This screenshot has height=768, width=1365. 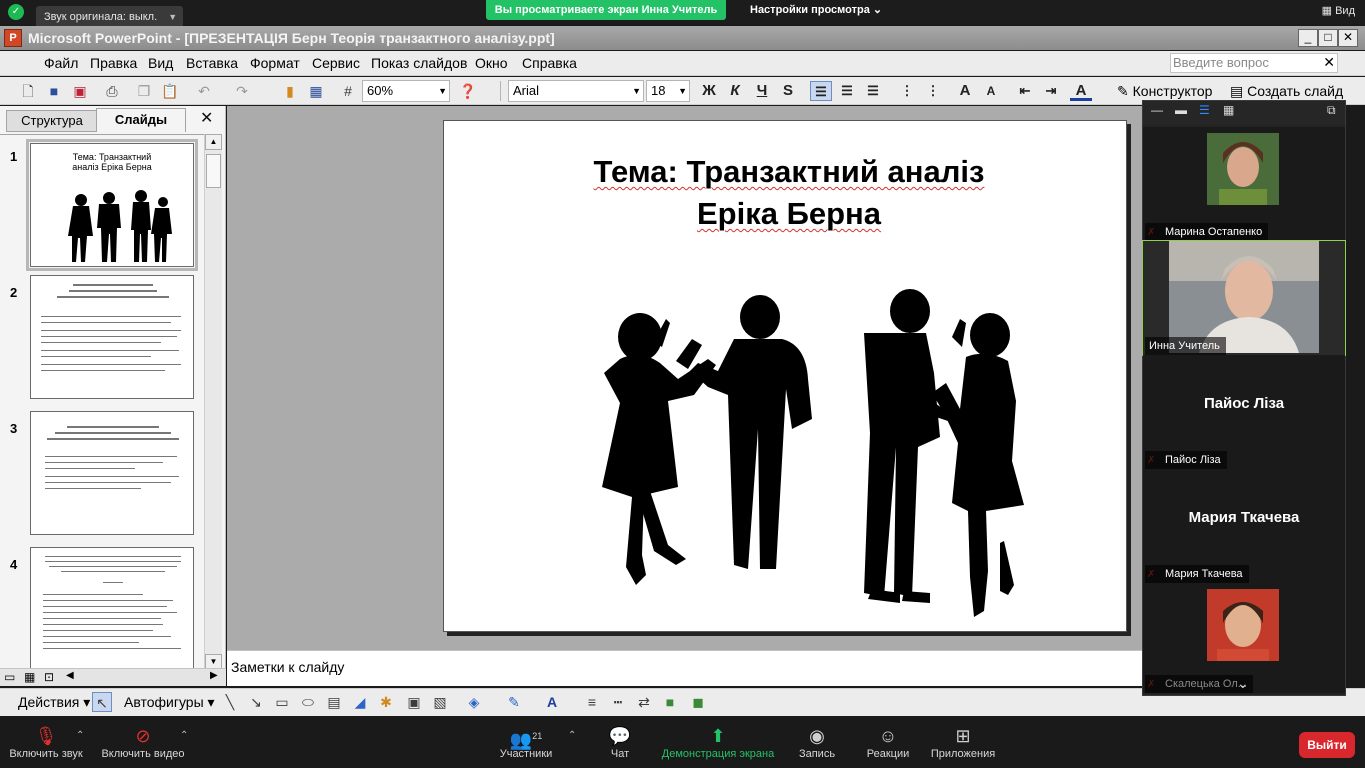 What do you see at coordinates (80, 91) in the screenshot?
I see `permission-icon: ▣` at bounding box center [80, 91].